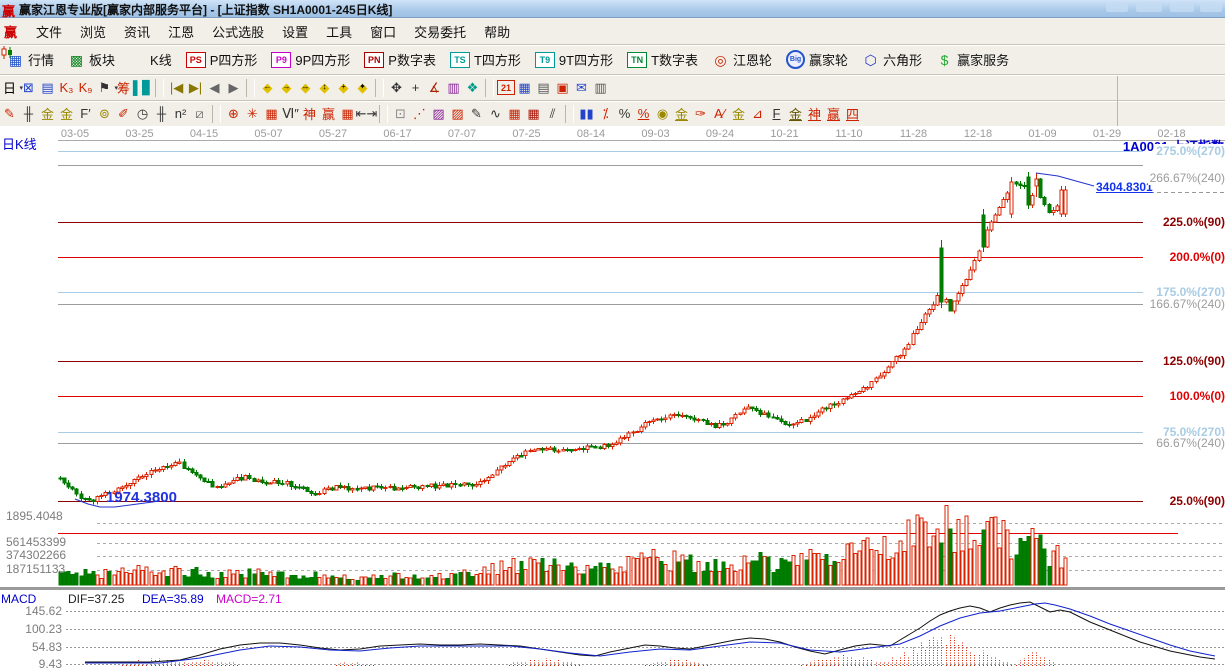  I want to click on menu-item-settings: 设置, so click(295, 31).